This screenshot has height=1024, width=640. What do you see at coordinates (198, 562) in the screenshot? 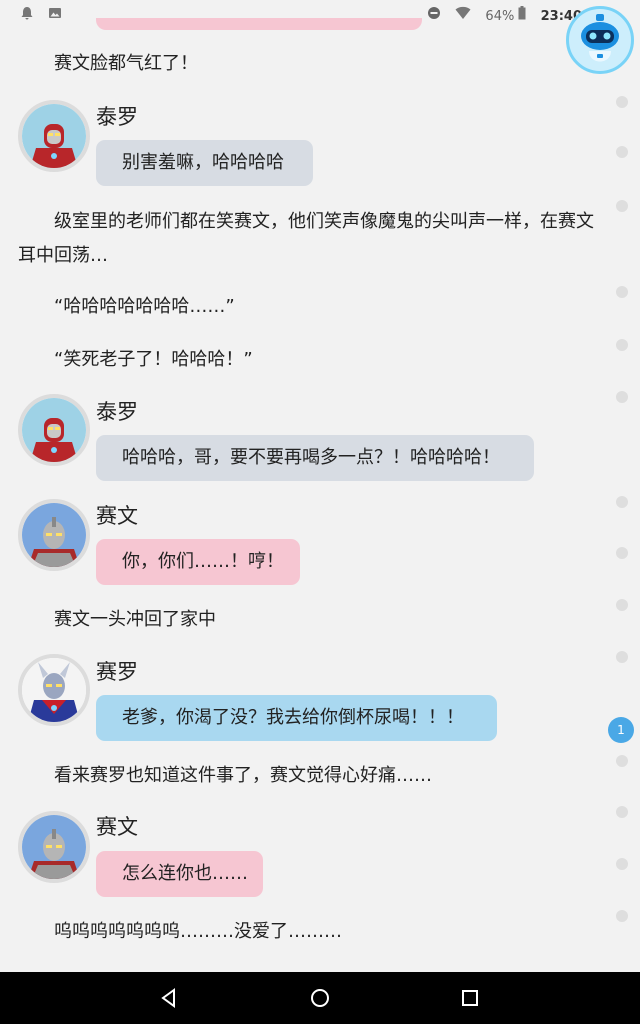
I see `chat-bubble: 你，你们……！哼！` at bounding box center [198, 562].